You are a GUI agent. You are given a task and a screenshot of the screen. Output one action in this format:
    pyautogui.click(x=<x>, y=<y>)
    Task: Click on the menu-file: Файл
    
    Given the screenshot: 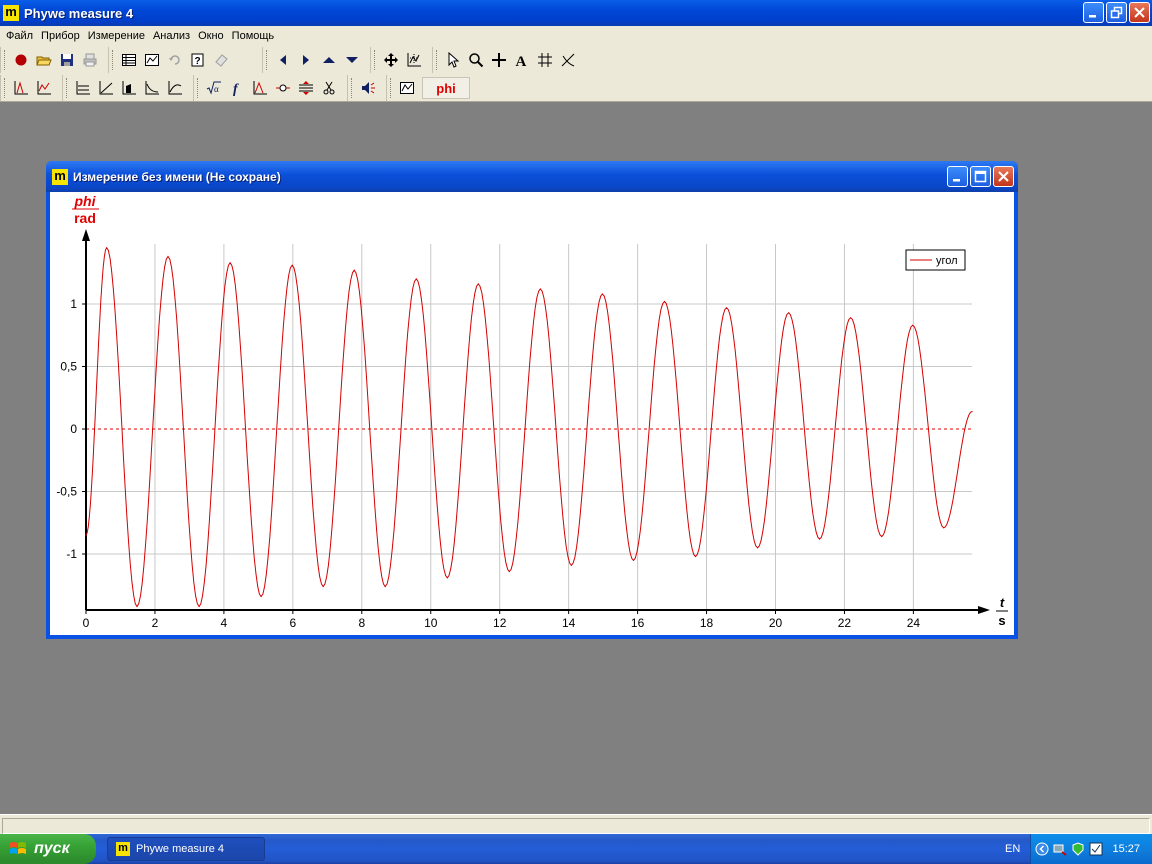 What is the action you would take?
    pyautogui.click(x=19, y=36)
    